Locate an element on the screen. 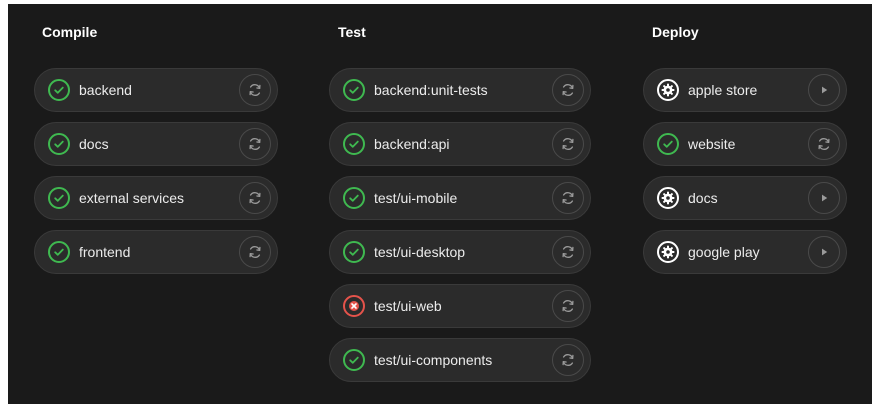  job-name: test/ui-web is located at coordinates (408, 306).